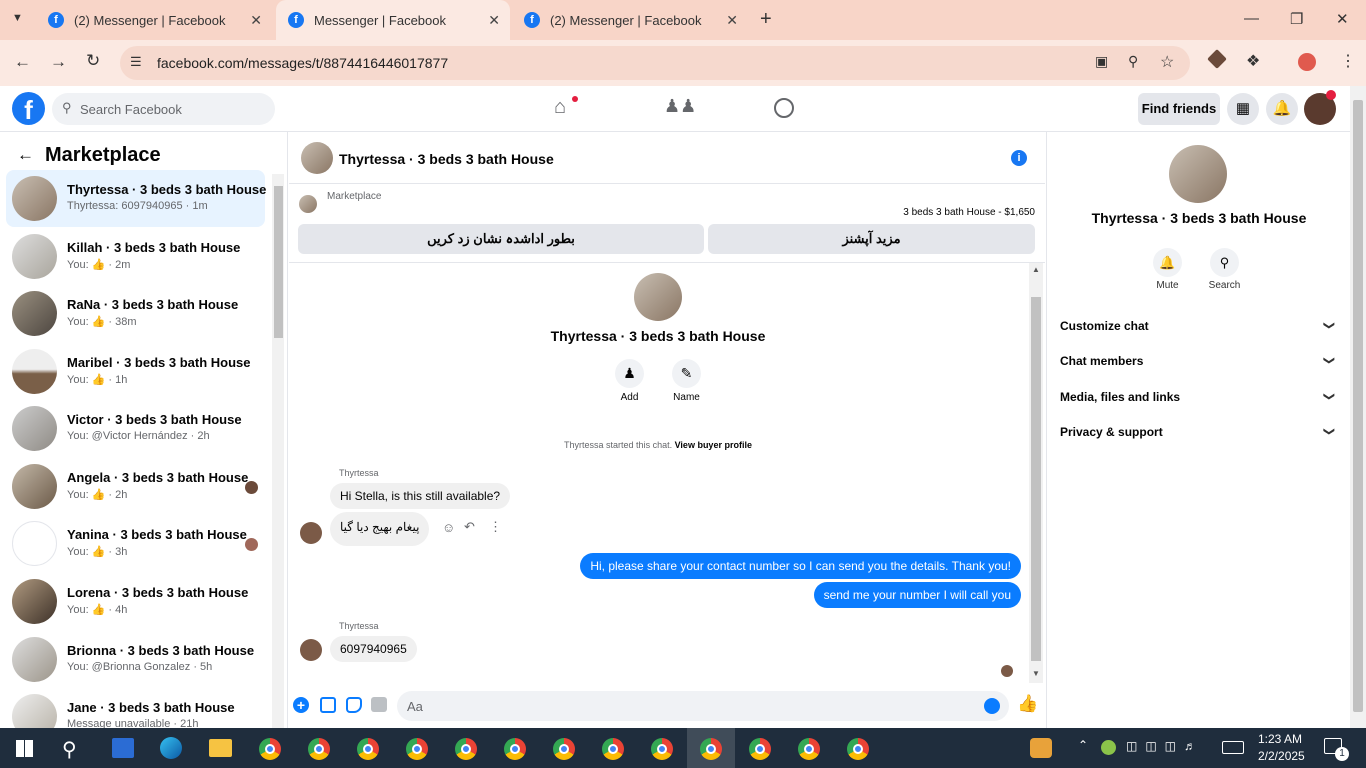 The width and height of the screenshot is (1366, 768). I want to click on view-buyer-profile-link: View buyer profile, so click(713, 445).